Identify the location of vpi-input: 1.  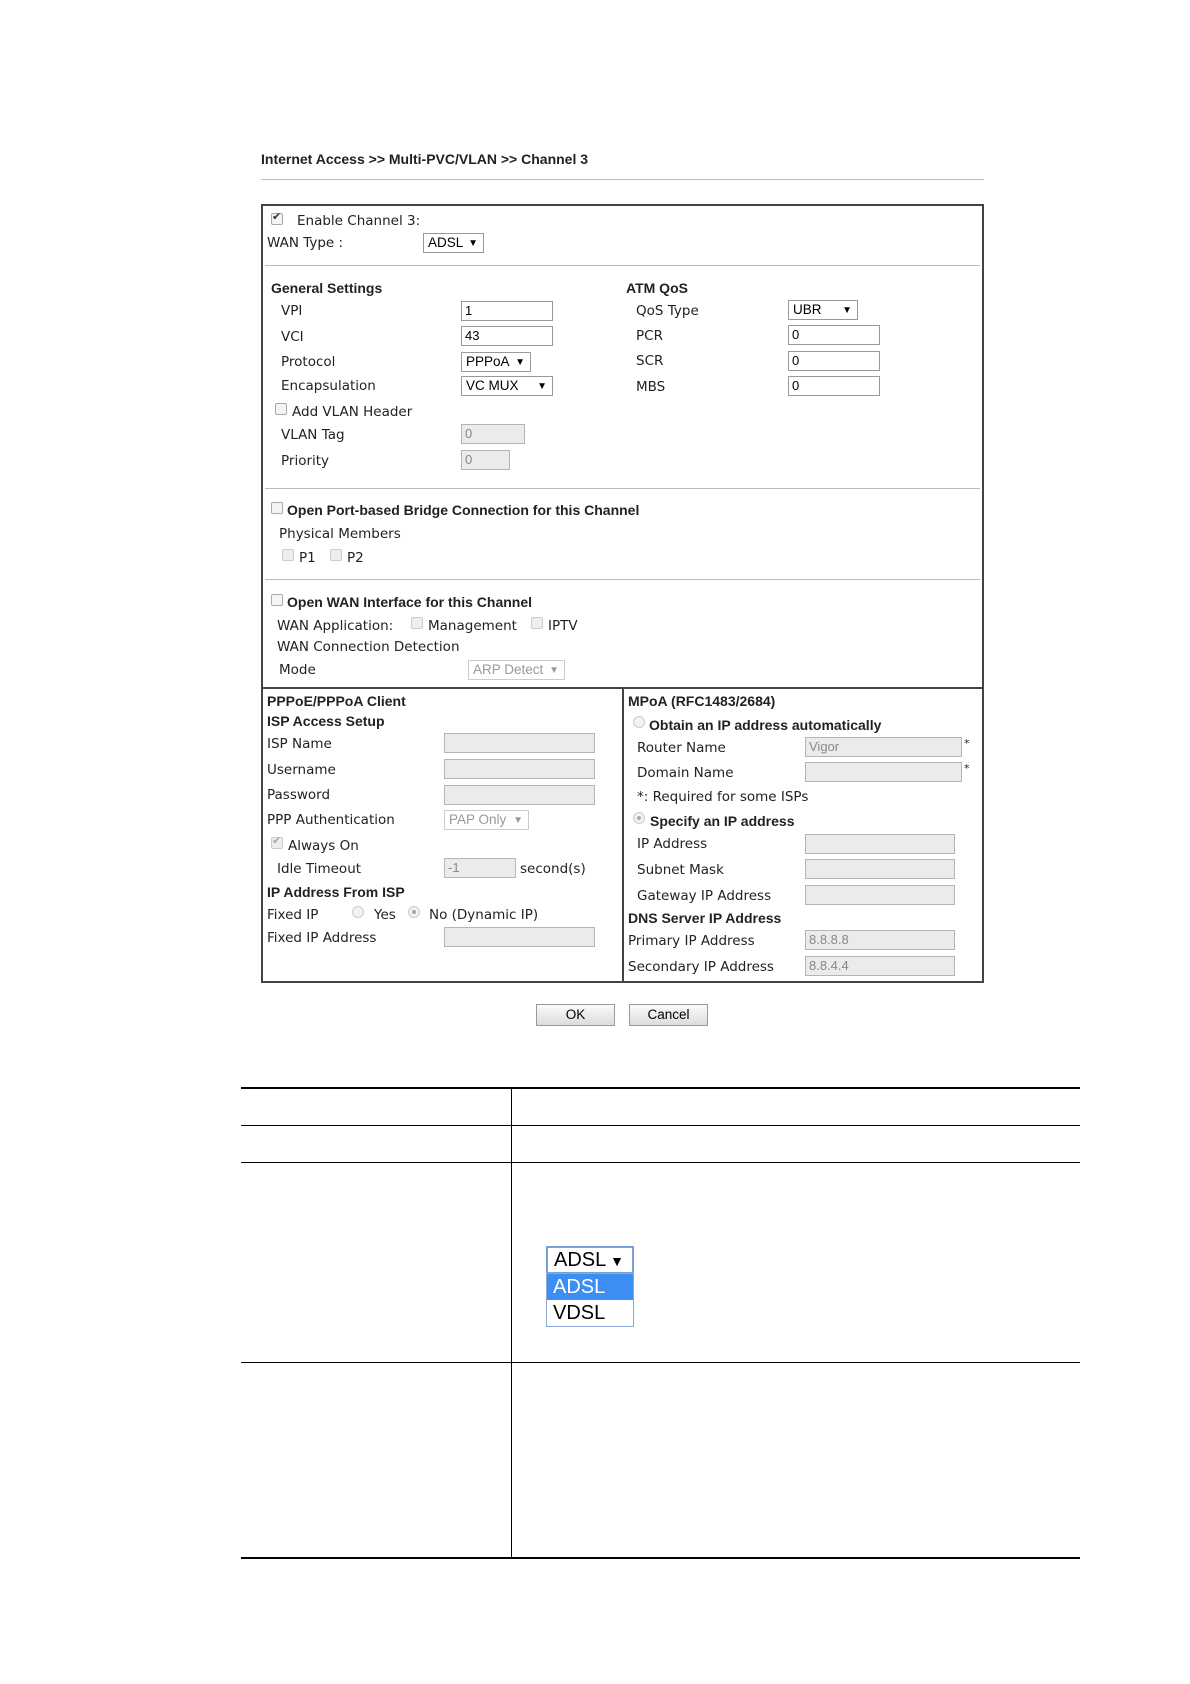
(507, 311).